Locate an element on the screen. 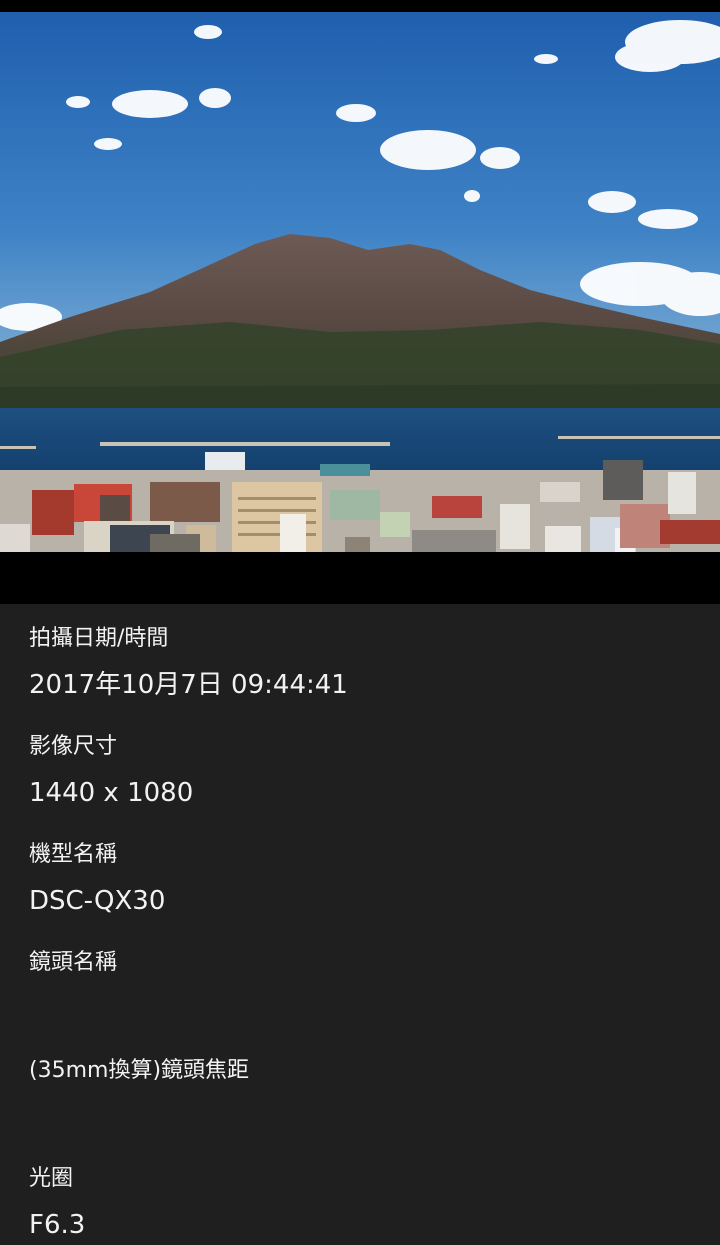 Image resolution: width=720 pixels, height=1245 pixels. info-label-model-name: 機型名稱 is located at coordinates (73, 854).